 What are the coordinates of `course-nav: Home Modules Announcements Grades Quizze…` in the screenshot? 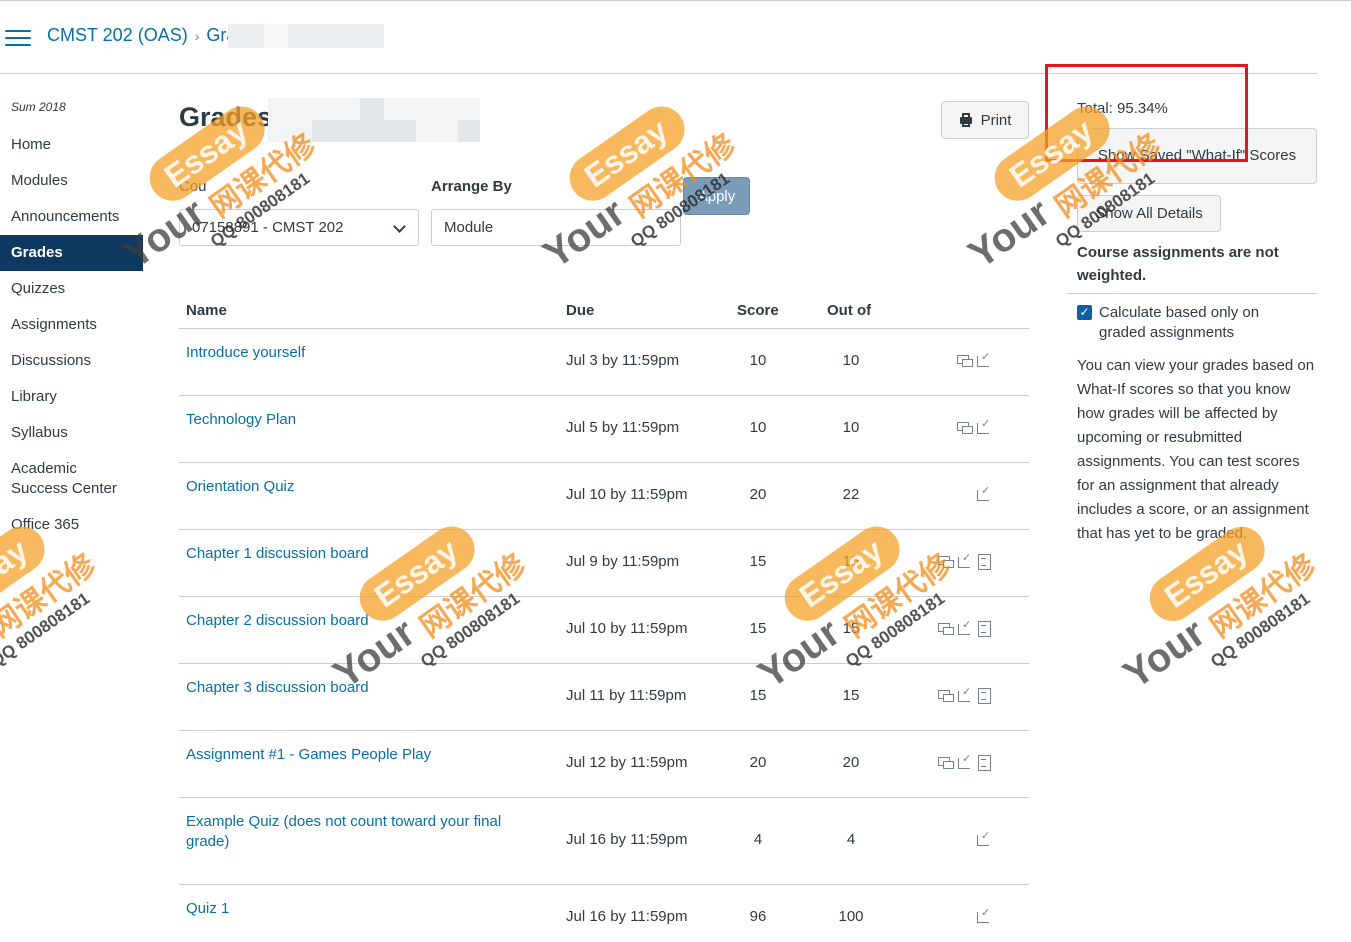 It's located at (71, 335).